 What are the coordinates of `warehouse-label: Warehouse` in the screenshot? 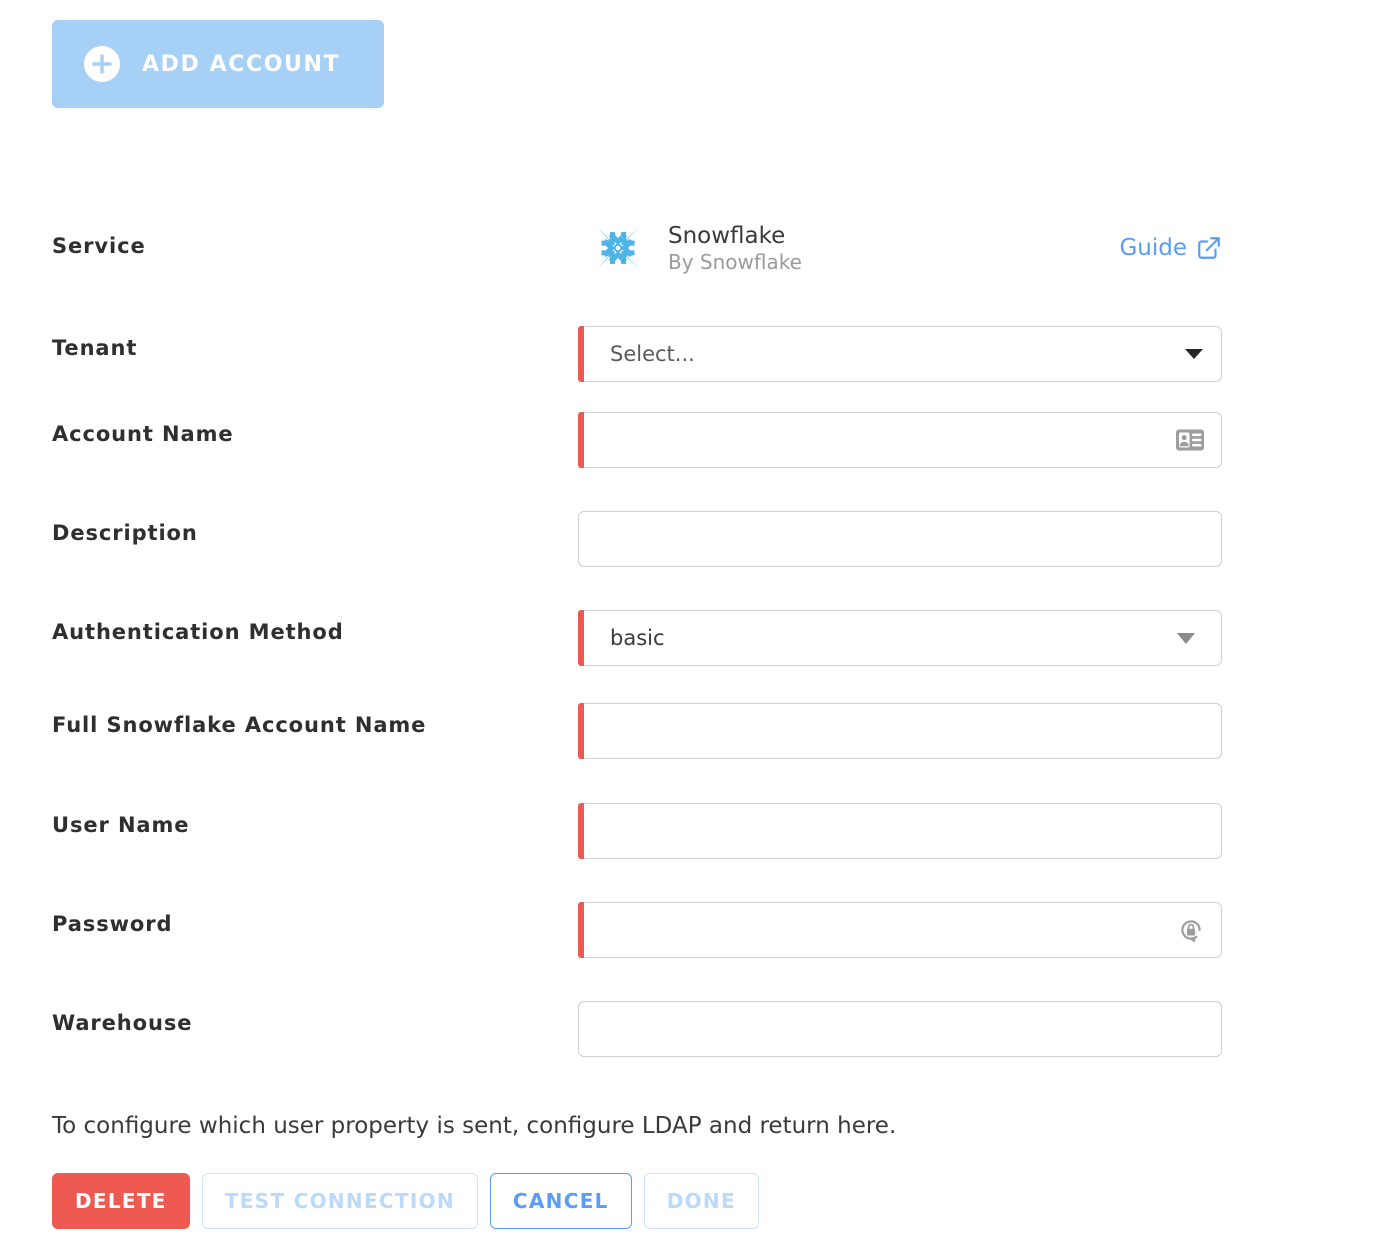 It's located at (122, 1023).